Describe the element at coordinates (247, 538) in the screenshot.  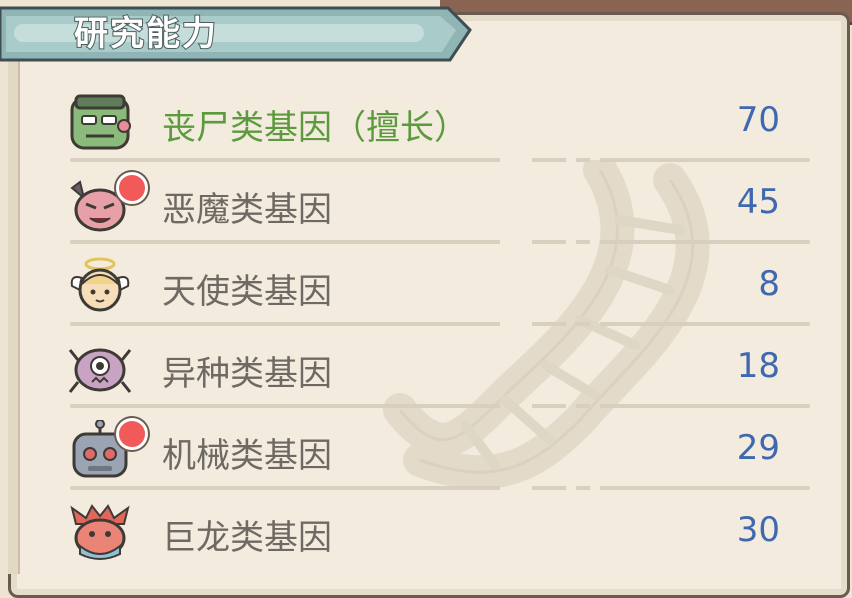
I see `gene-label: 巨龙类基因` at that location.